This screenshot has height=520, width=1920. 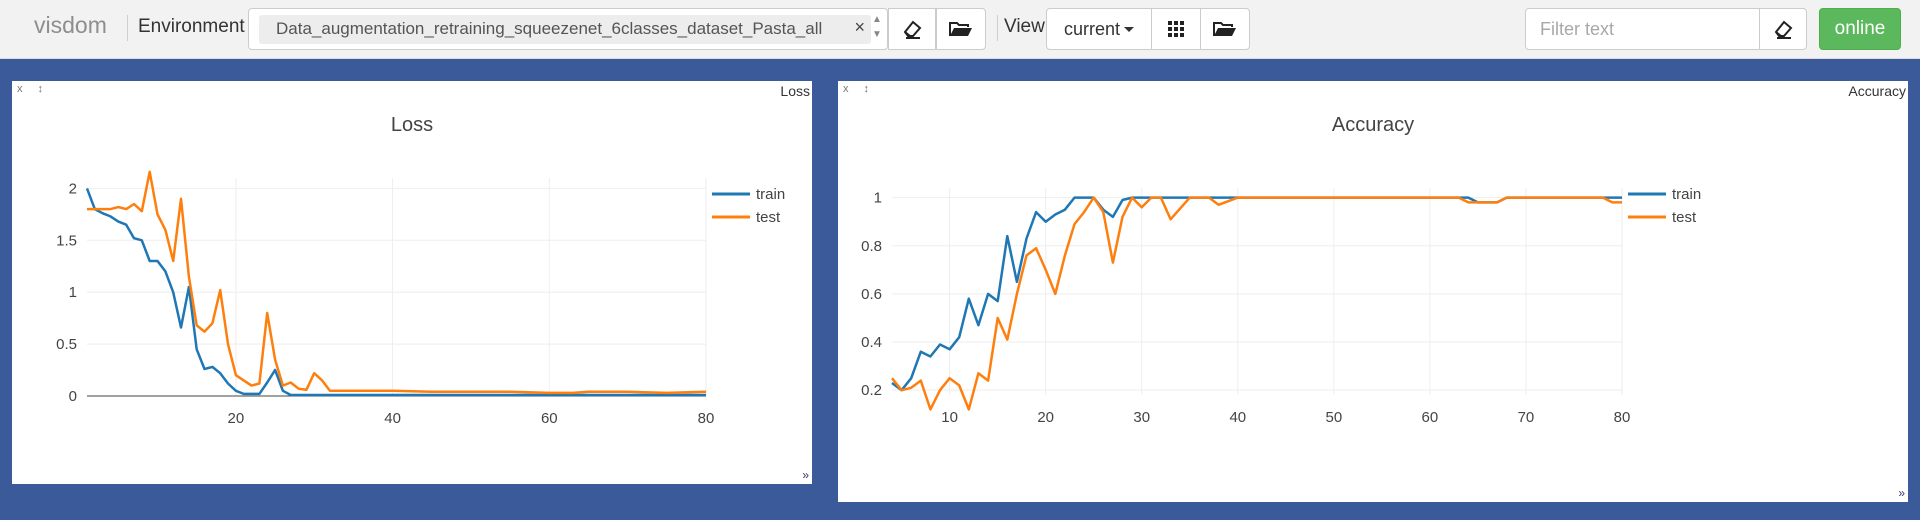 What do you see at coordinates (795, 91) in the screenshot?
I see `pane-label: Loss` at bounding box center [795, 91].